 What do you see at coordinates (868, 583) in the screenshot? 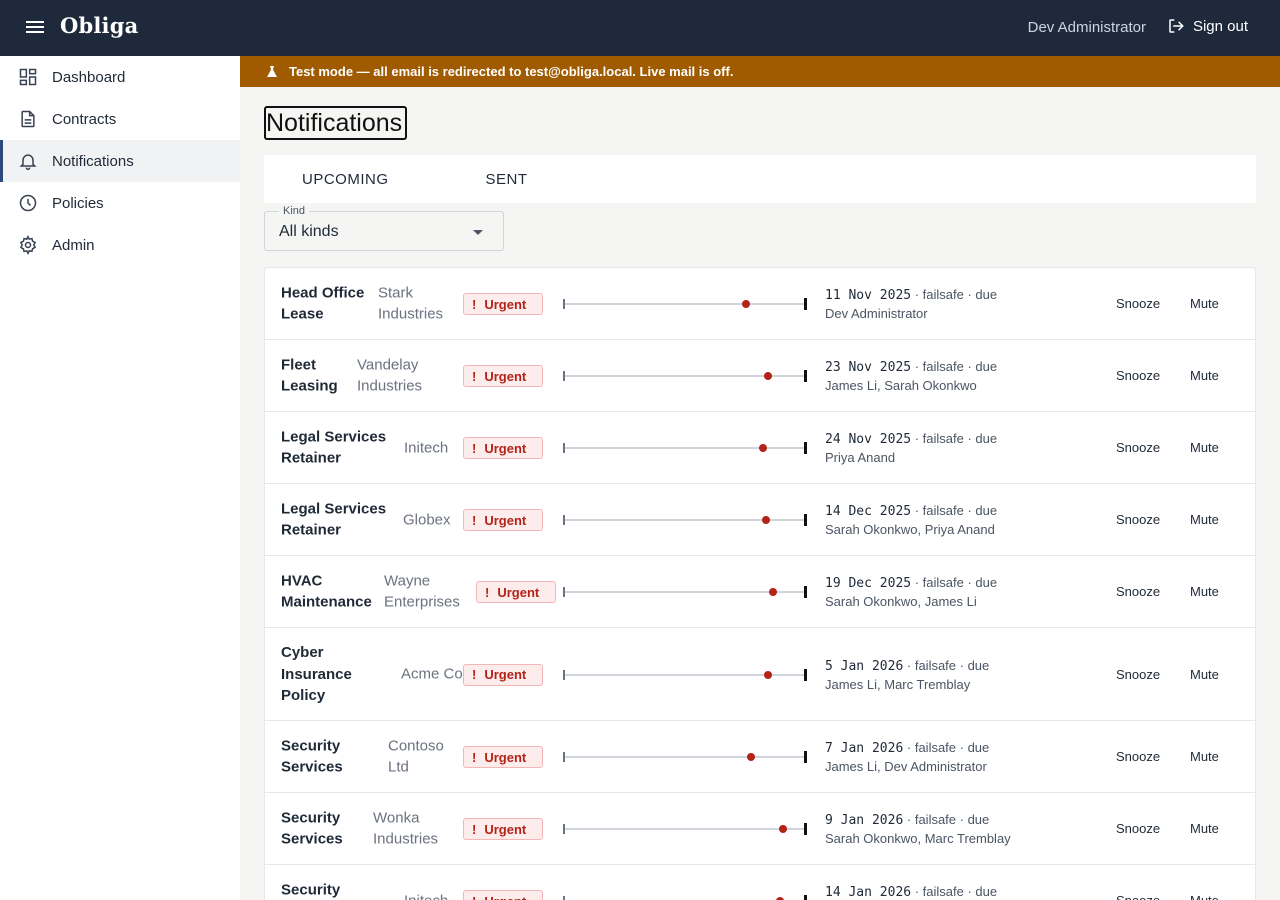
I see `due-date: 19 Dec 2025` at bounding box center [868, 583].